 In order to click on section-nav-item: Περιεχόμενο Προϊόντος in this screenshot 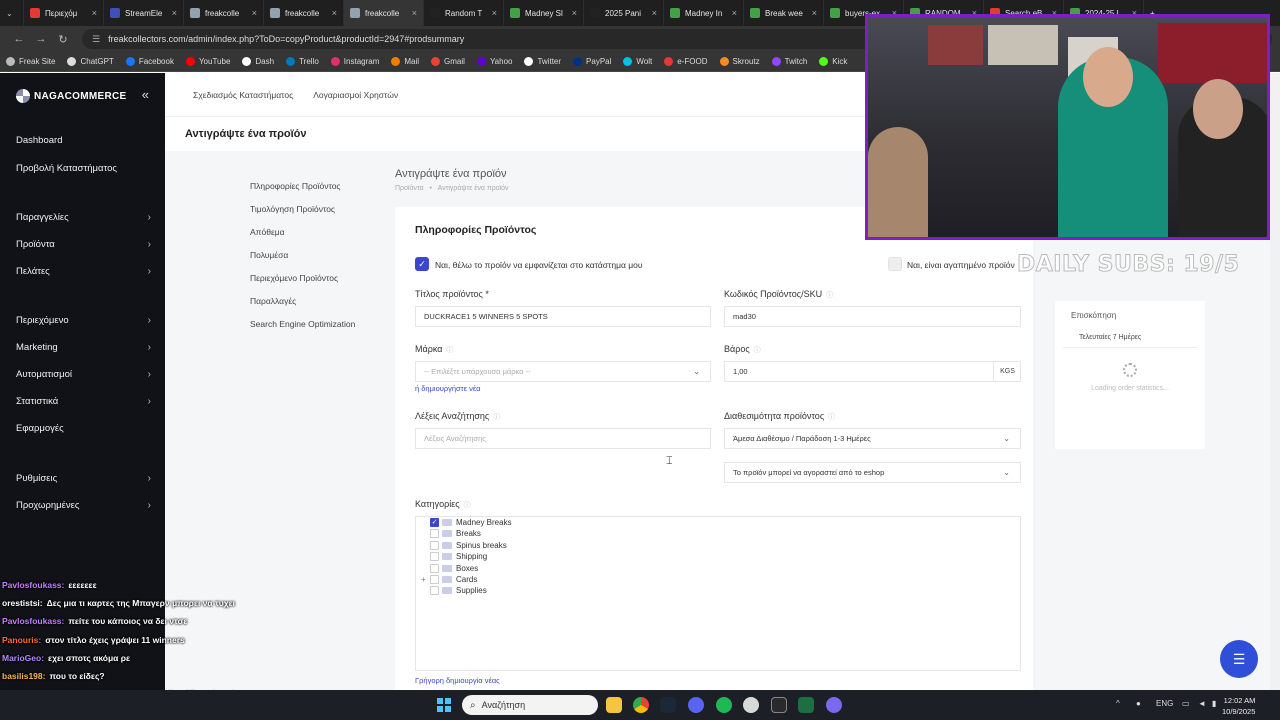, I will do `click(302, 284)`.